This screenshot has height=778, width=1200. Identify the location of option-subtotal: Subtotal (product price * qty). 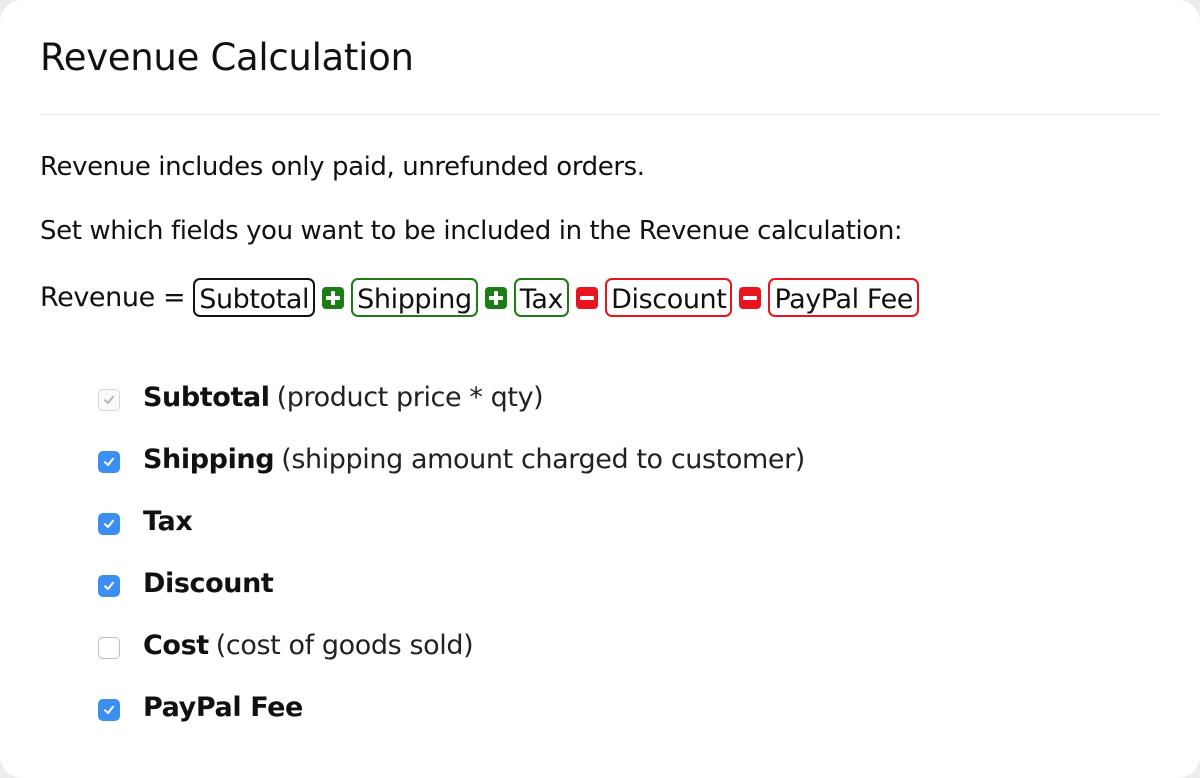
(451, 397).